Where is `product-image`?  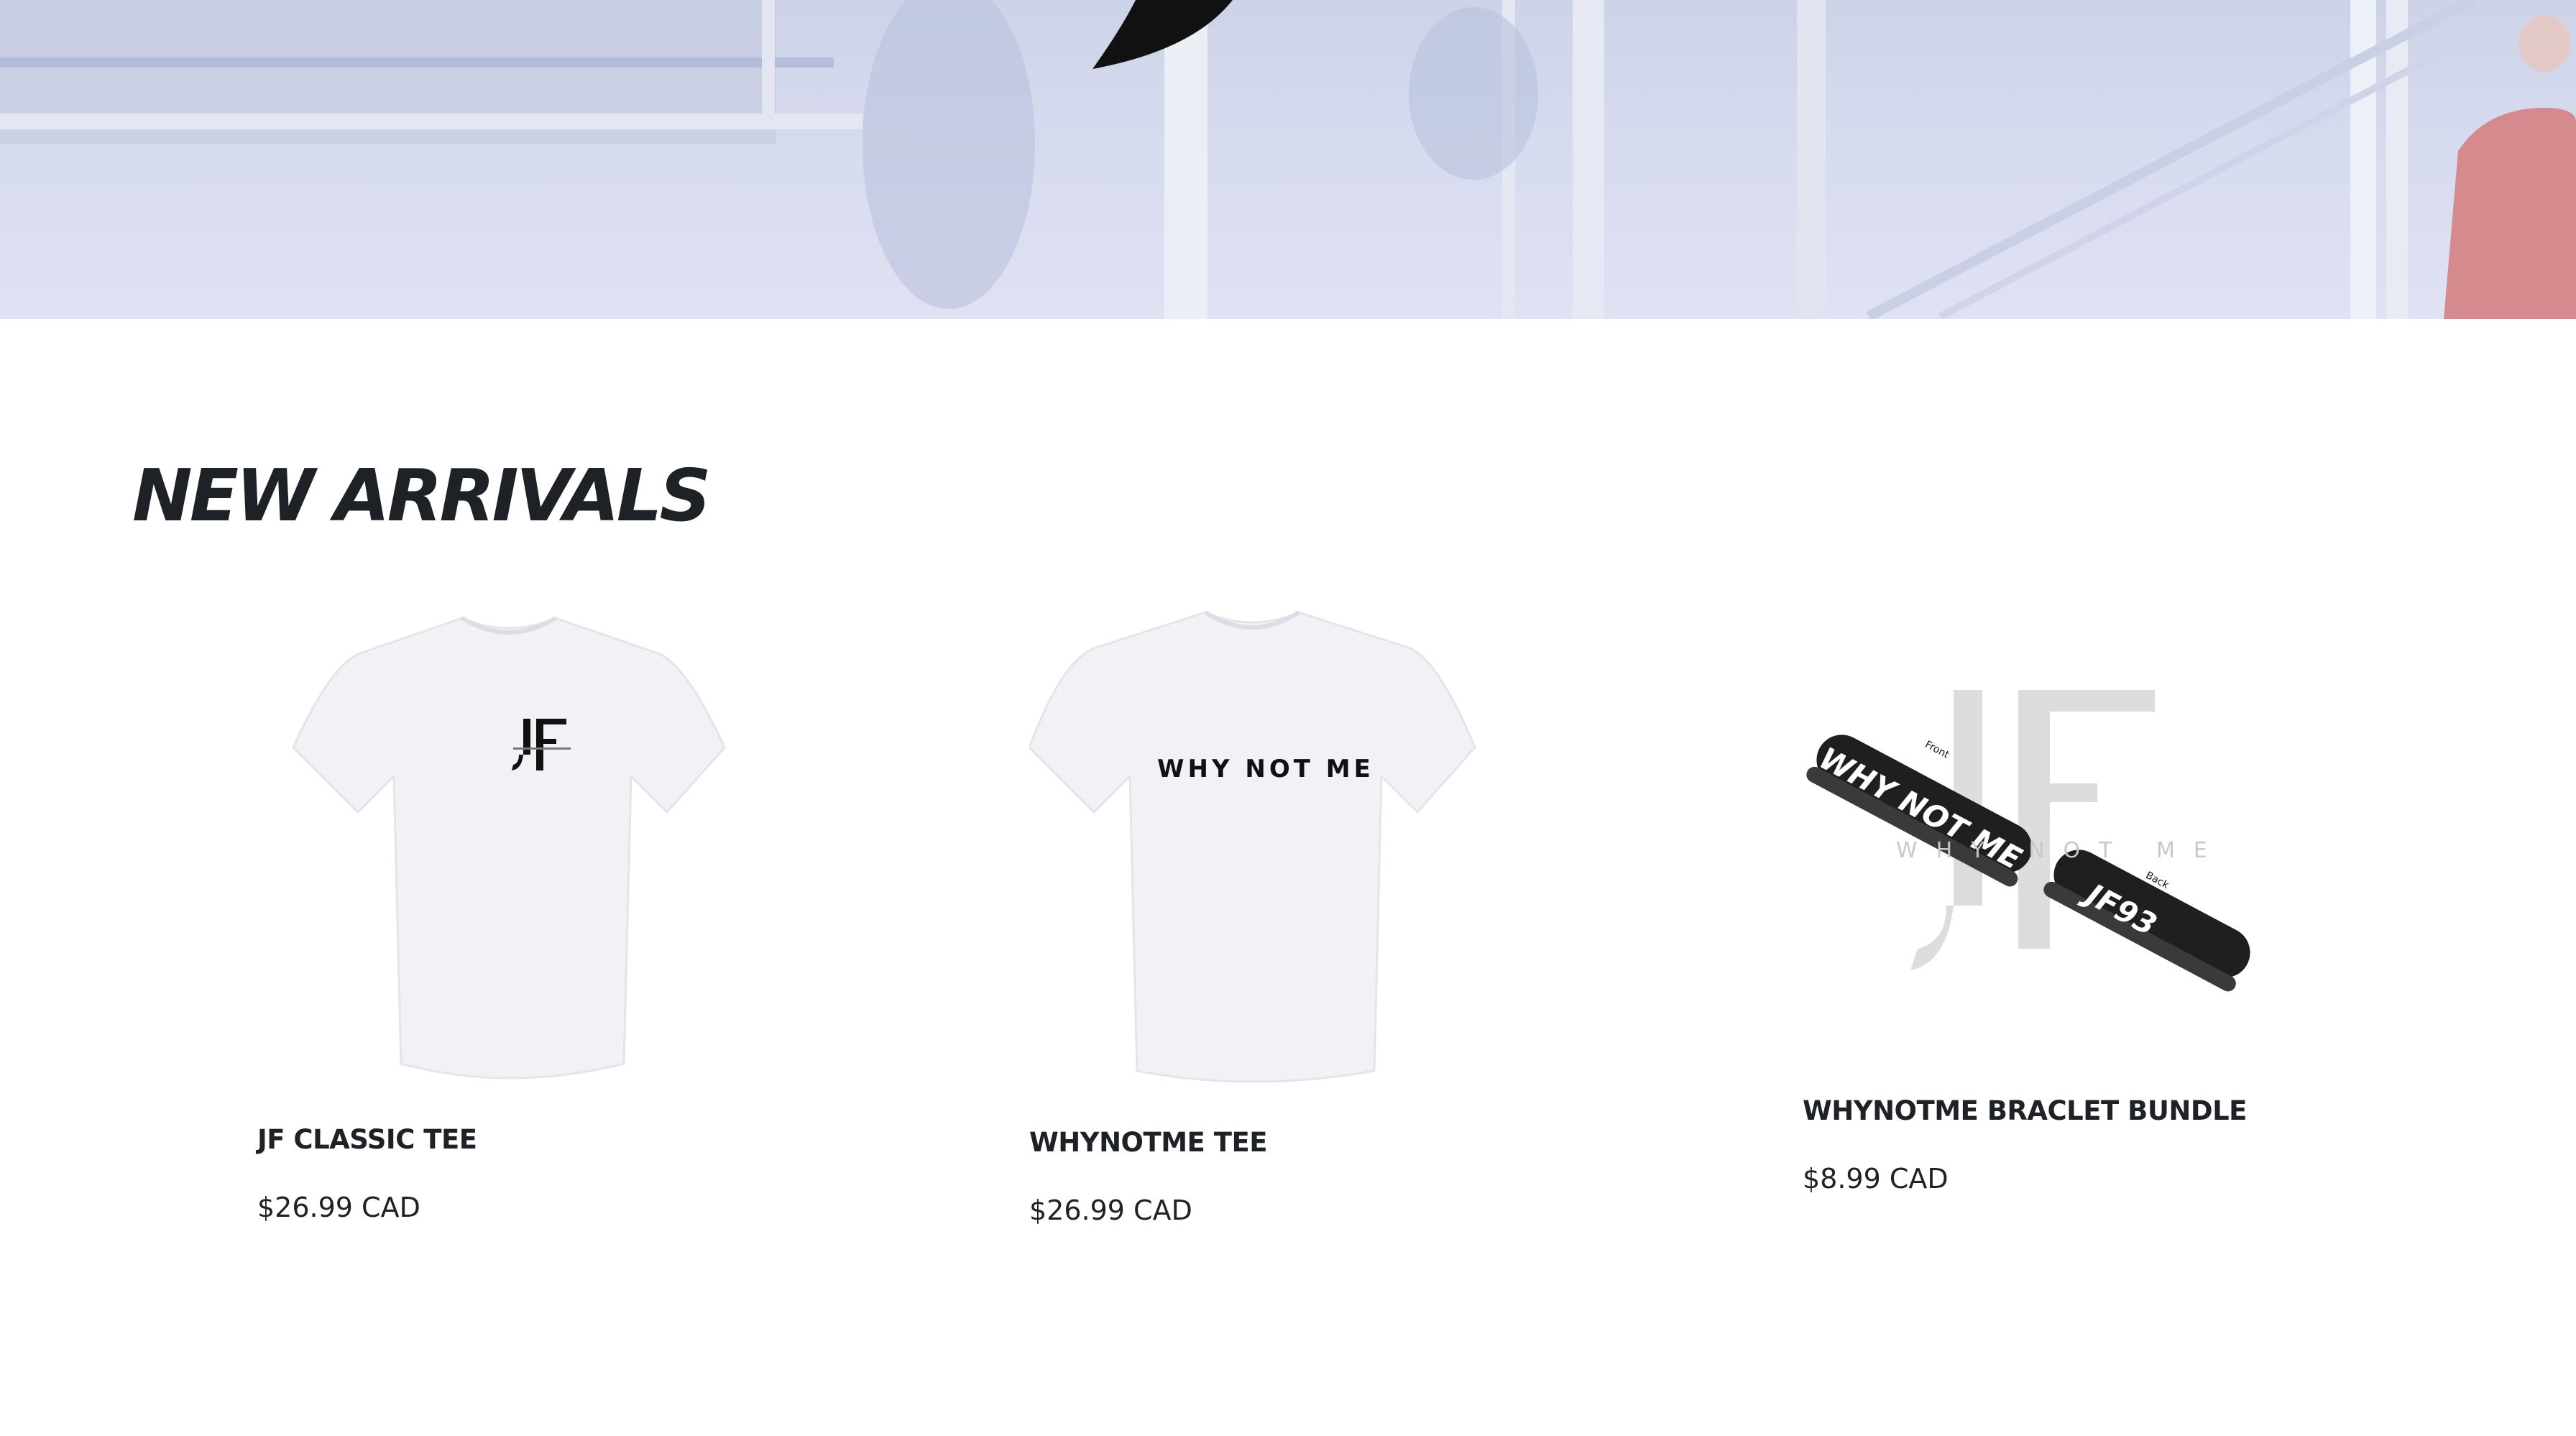 product-image is located at coordinates (508, 855).